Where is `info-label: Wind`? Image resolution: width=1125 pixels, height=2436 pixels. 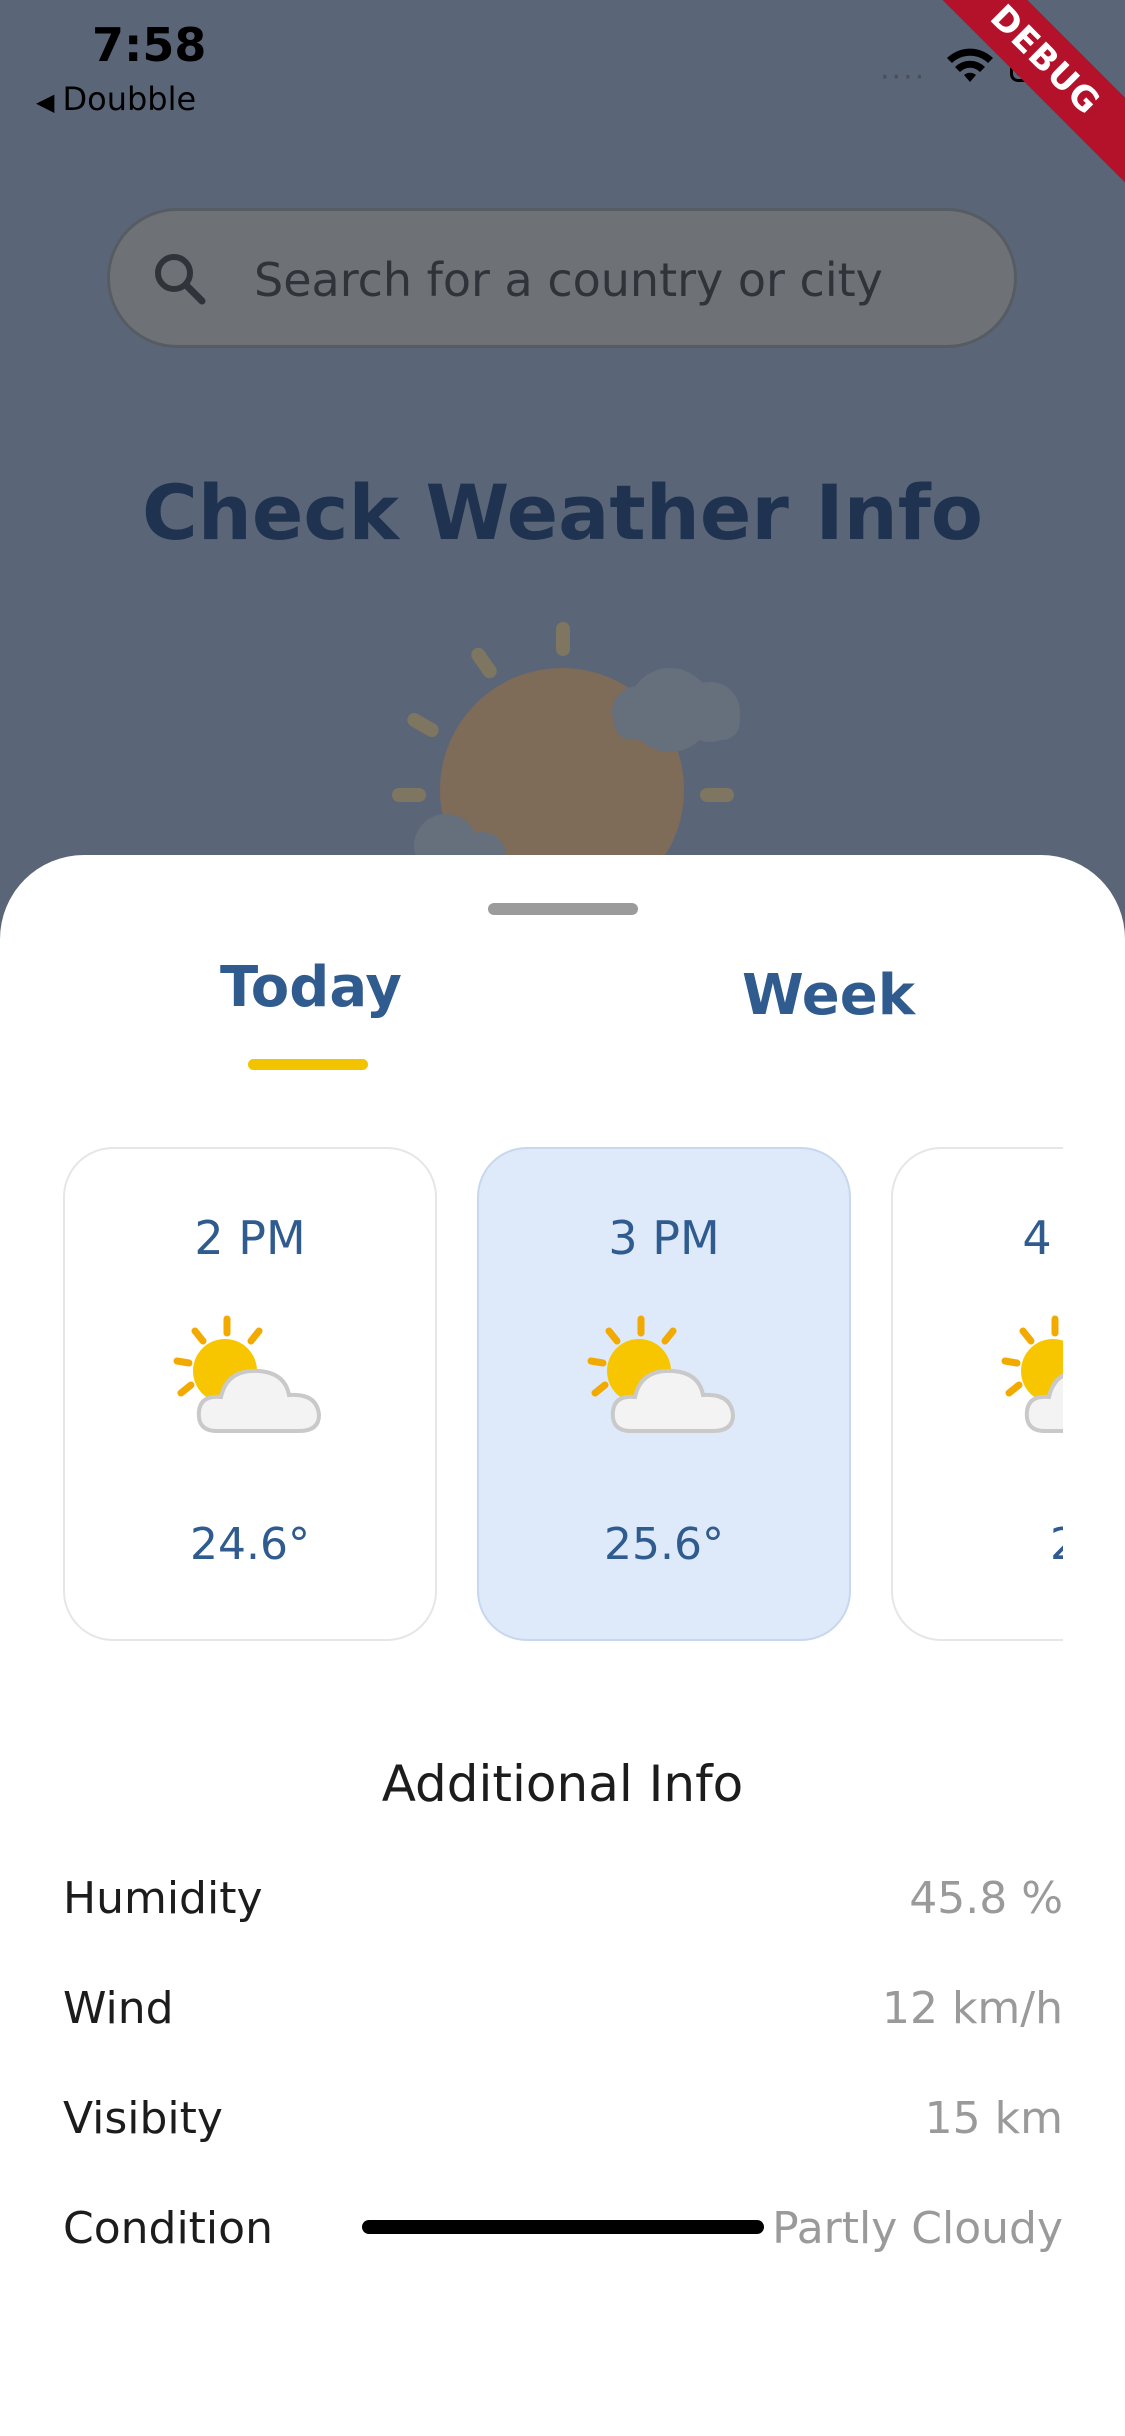 info-label: Wind is located at coordinates (118, 2008).